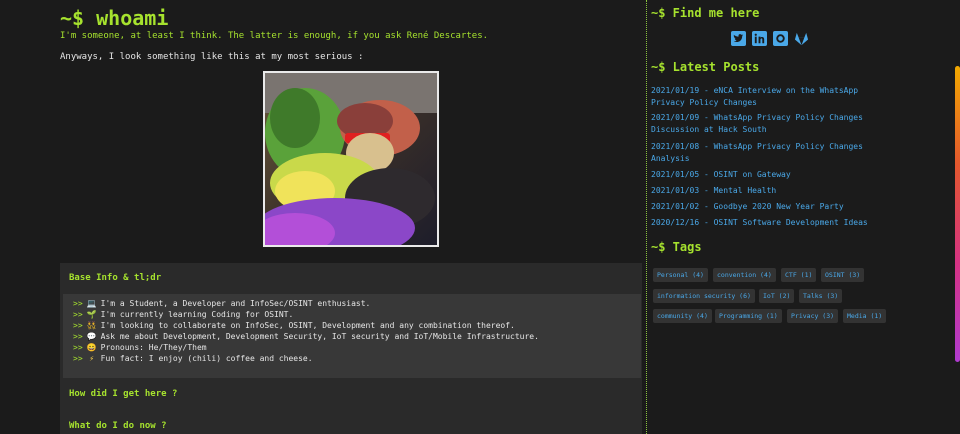  I want to click on scrollbar, so click(957, 214).